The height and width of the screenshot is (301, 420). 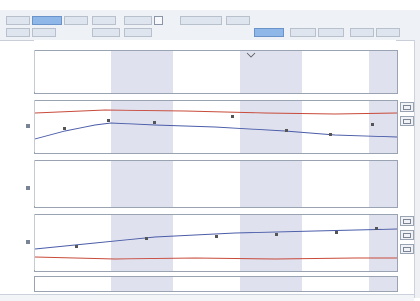 I want to click on toolbar, so click(x=210, y=25).